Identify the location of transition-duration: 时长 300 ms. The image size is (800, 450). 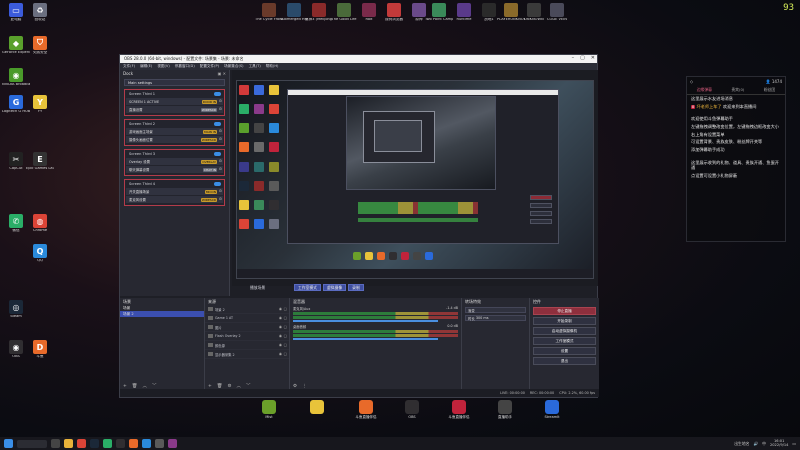
(495, 318).